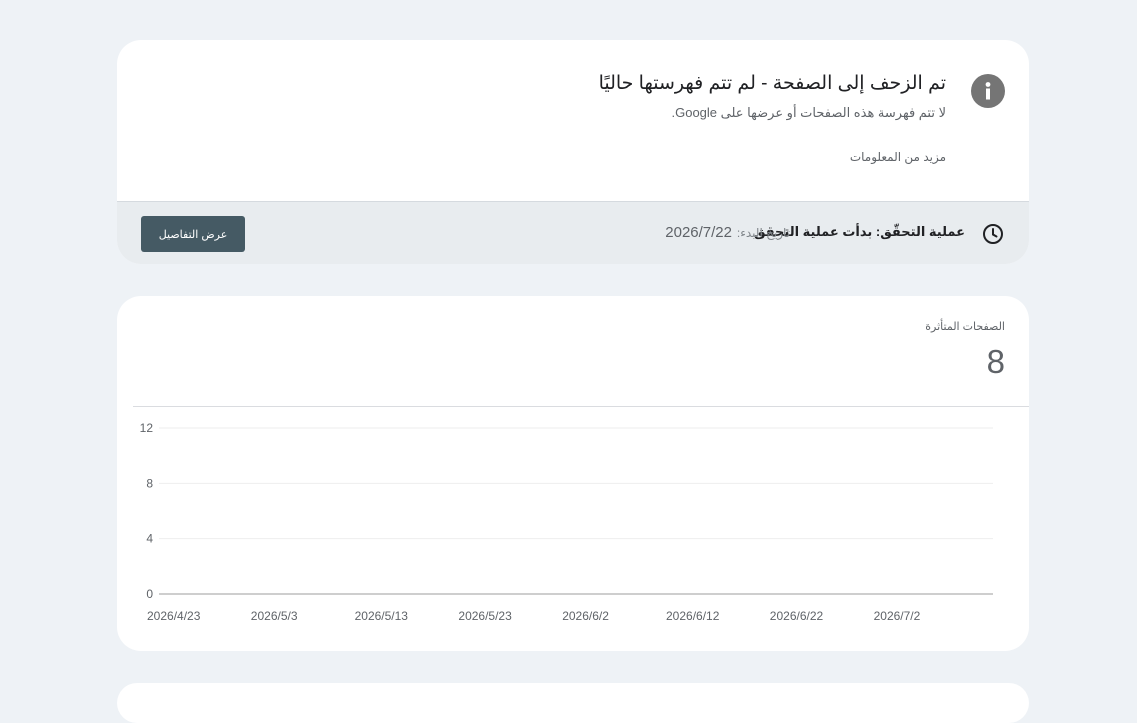 Image resolution: width=1137 pixels, height=723 pixels. What do you see at coordinates (763, 233) in the screenshot?
I see `start-date-label: تاريخ البدء:` at bounding box center [763, 233].